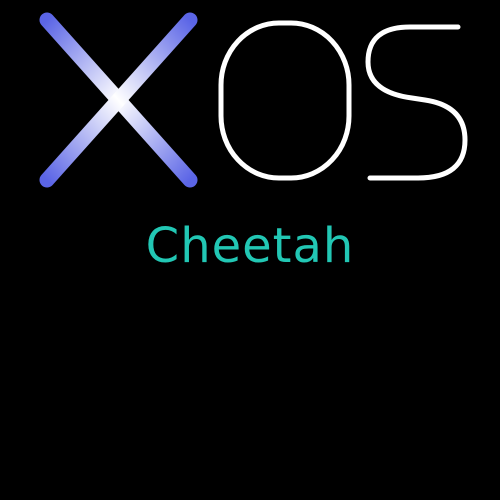 The height and width of the screenshot is (500, 500). Describe the element at coordinates (250, 246) in the screenshot. I see `edition-name: Cheetah` at that location.